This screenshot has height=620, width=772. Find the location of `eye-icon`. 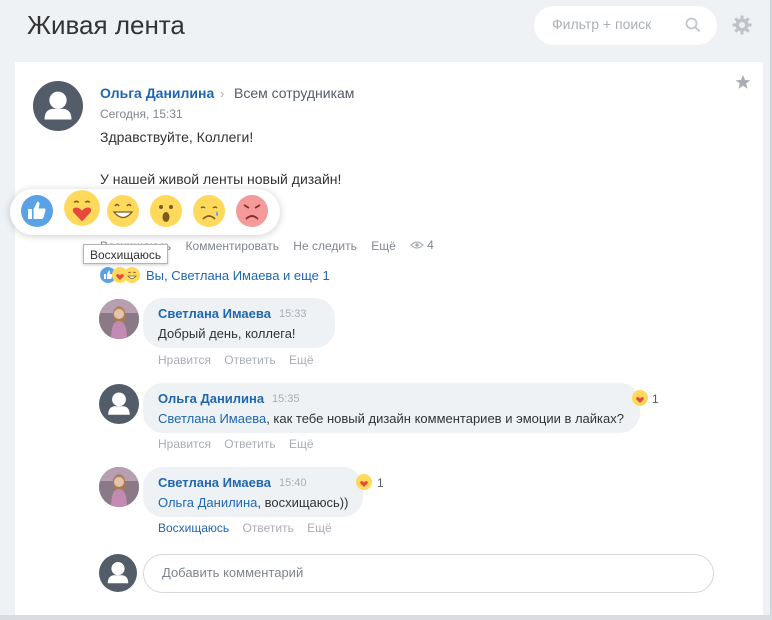

eye-icon is located at coordinates (417, 245).